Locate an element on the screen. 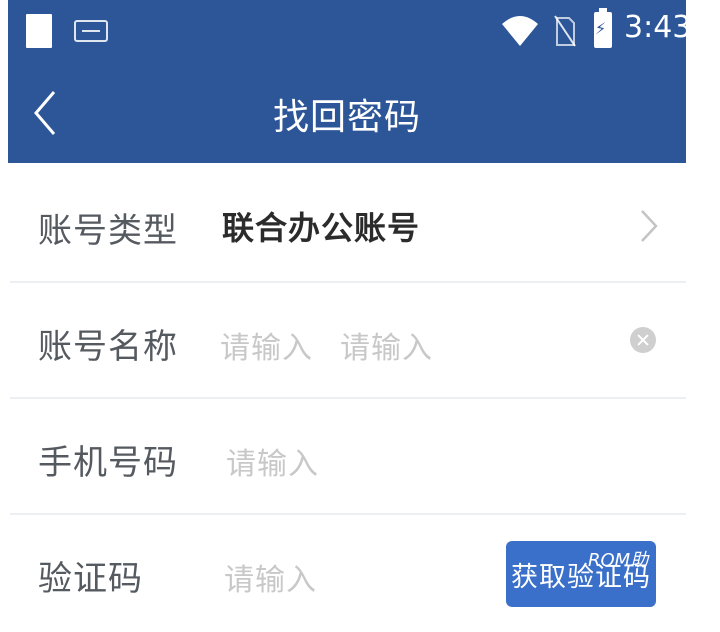 The image size is (720, 632). account-type-label: 账号类型 is located at coordinates (108, 231).